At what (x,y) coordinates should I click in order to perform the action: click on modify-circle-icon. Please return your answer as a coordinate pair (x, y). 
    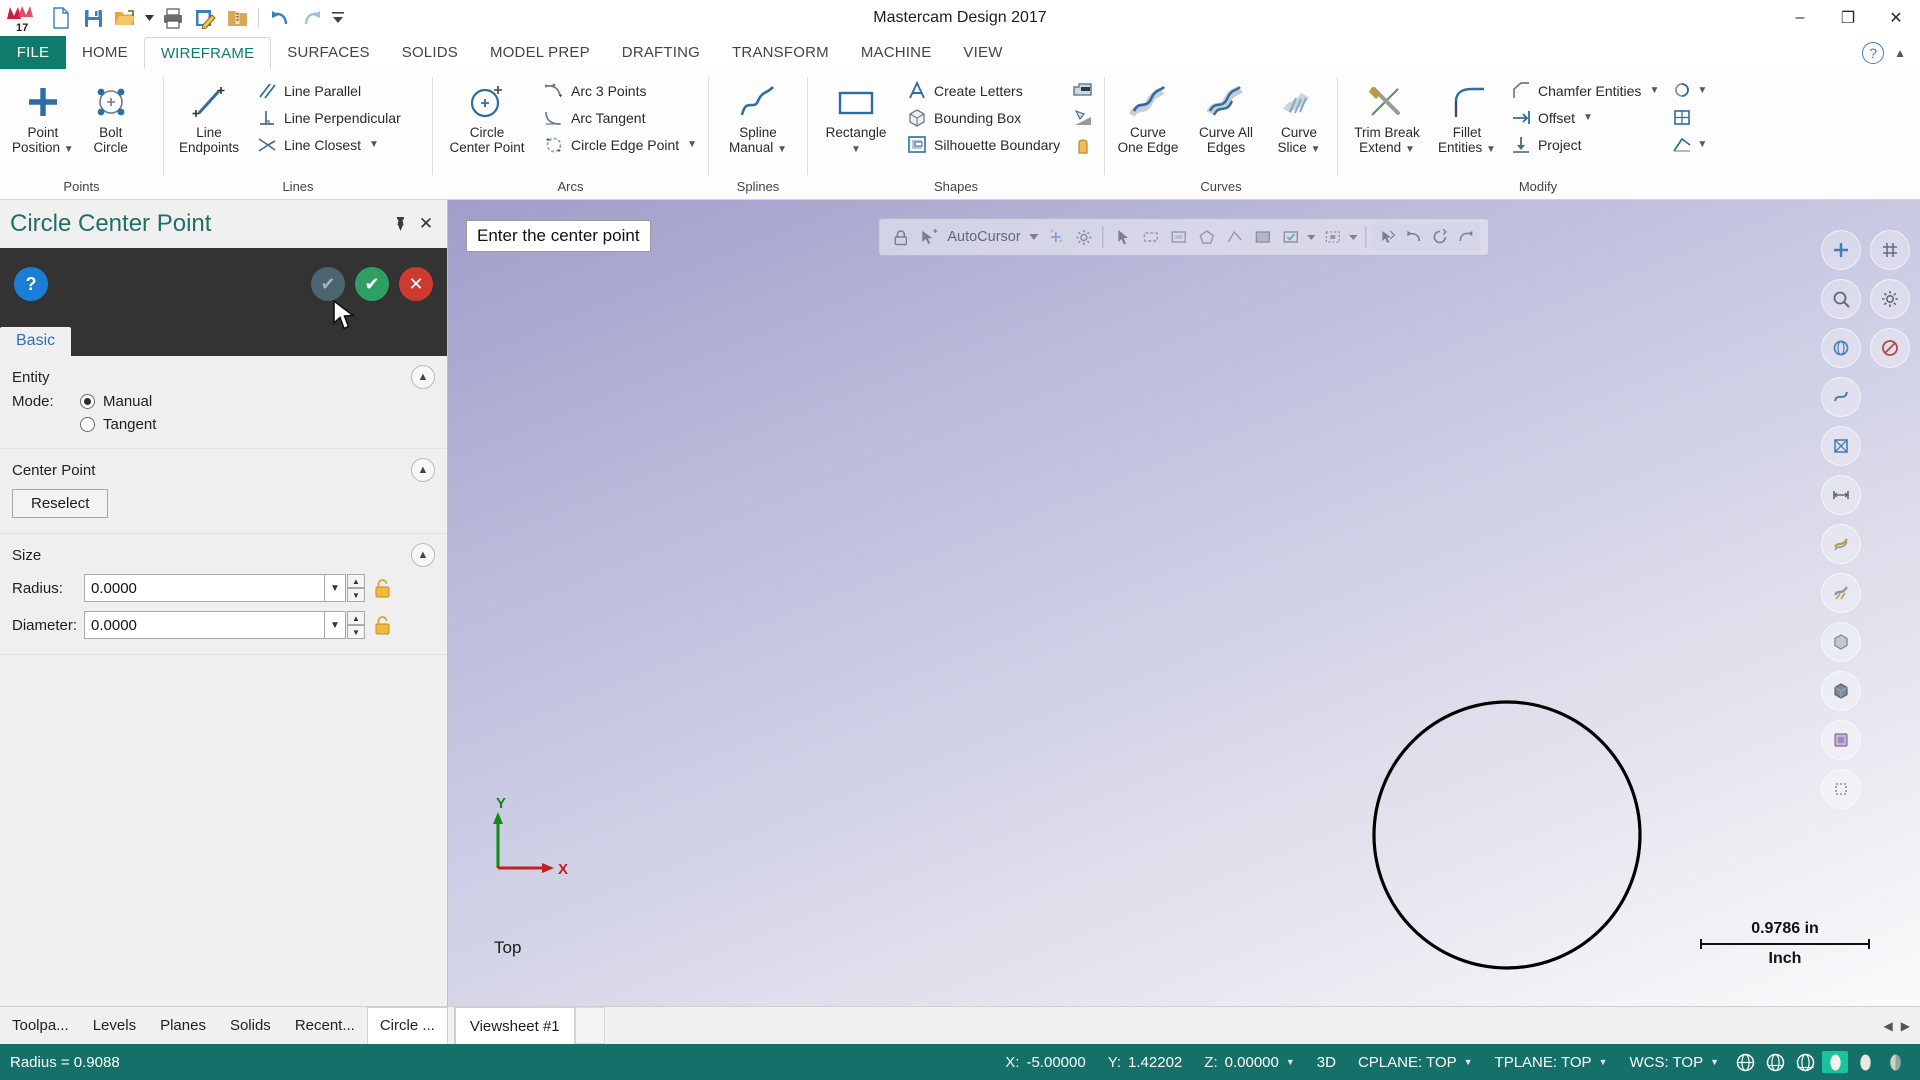
    Looking at the image, I should click on (1682, 90).